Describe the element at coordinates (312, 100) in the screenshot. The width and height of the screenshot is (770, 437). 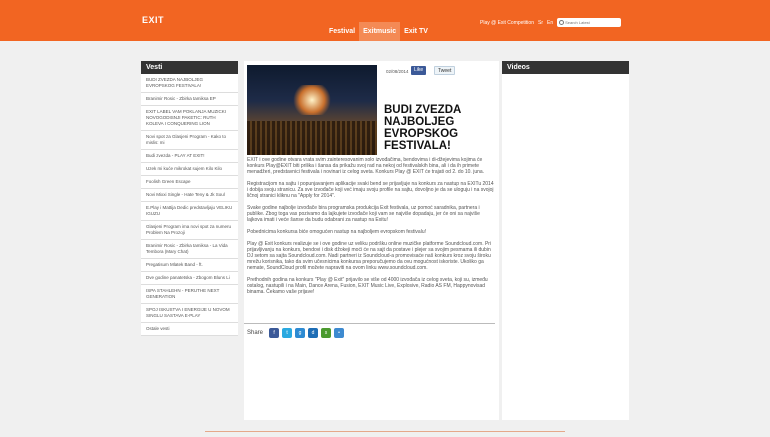
I see `stage-light` at that location.